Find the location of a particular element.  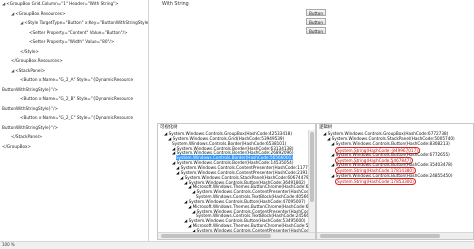

xaml-line: <Setter Property="Width" Value="80"/> is located at coordinates (71, 41).